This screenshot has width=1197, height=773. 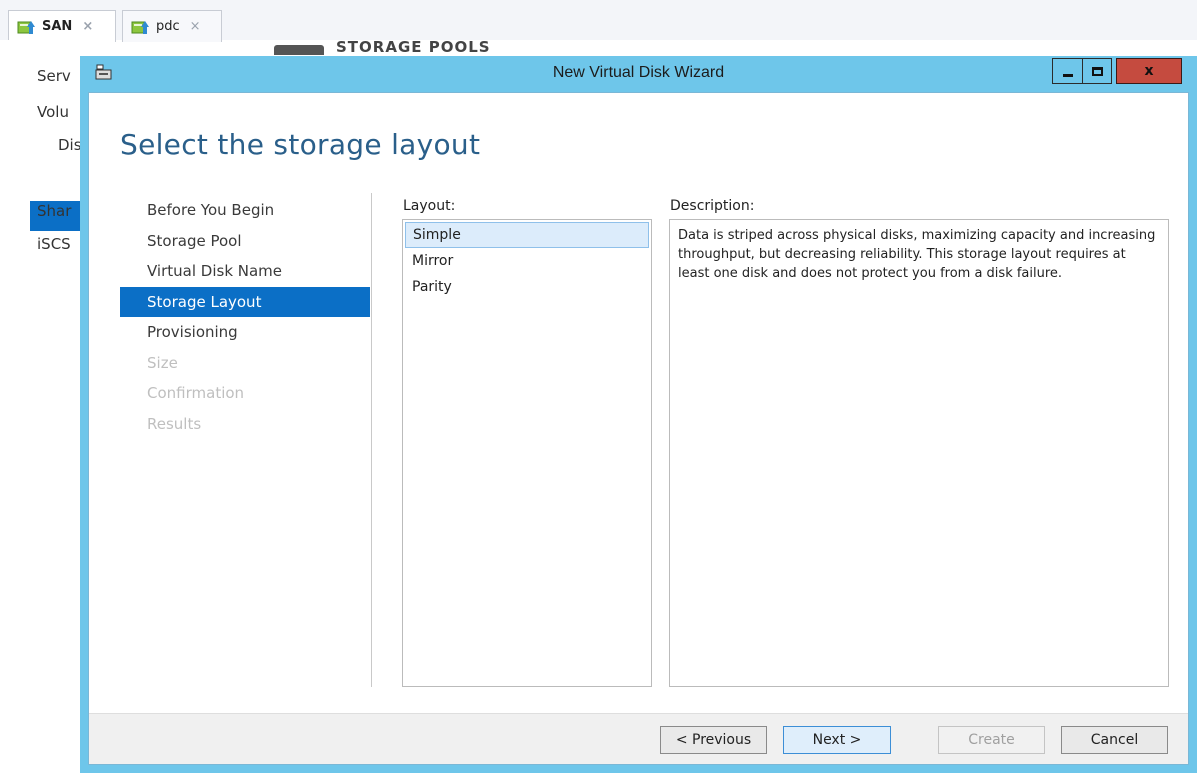 I want to click on layout-list: Simple Mirror Parity, so click(x=527, y=453).